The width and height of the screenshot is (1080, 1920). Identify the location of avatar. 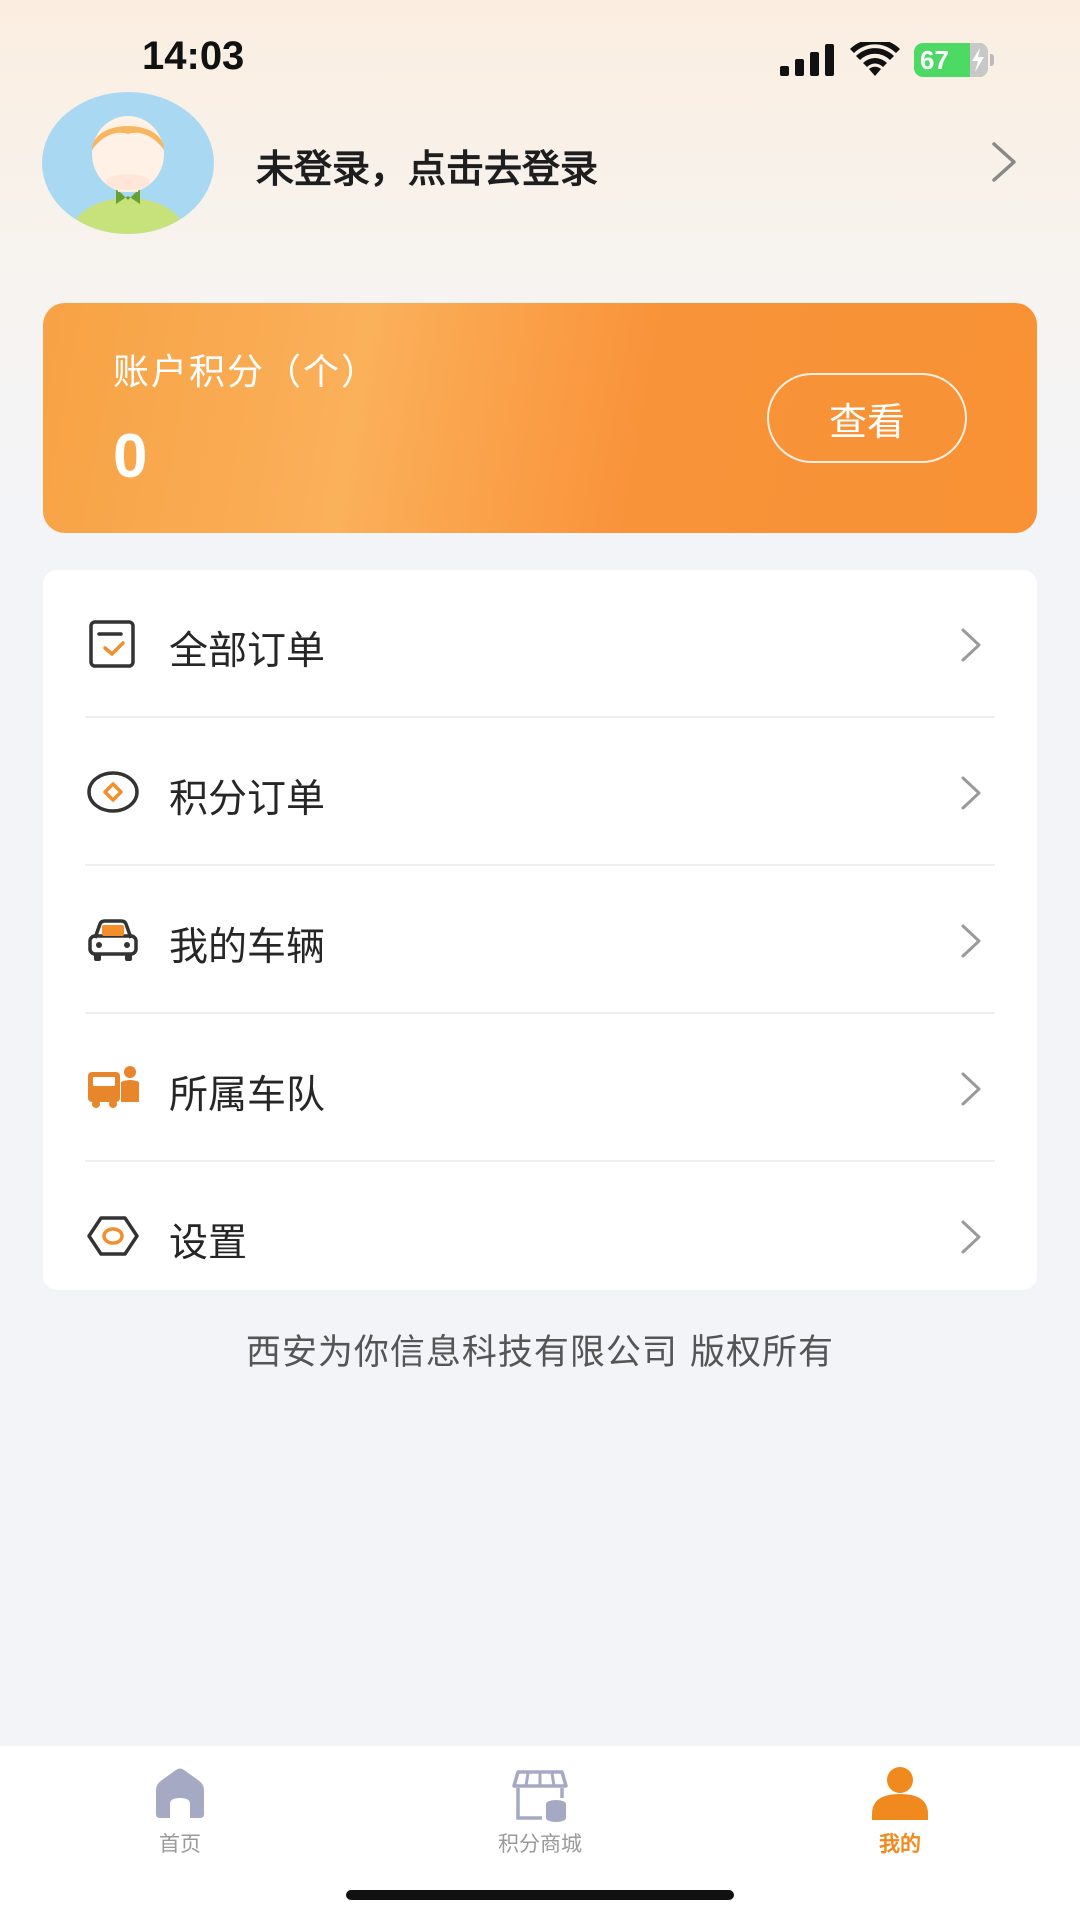
(128, 163).